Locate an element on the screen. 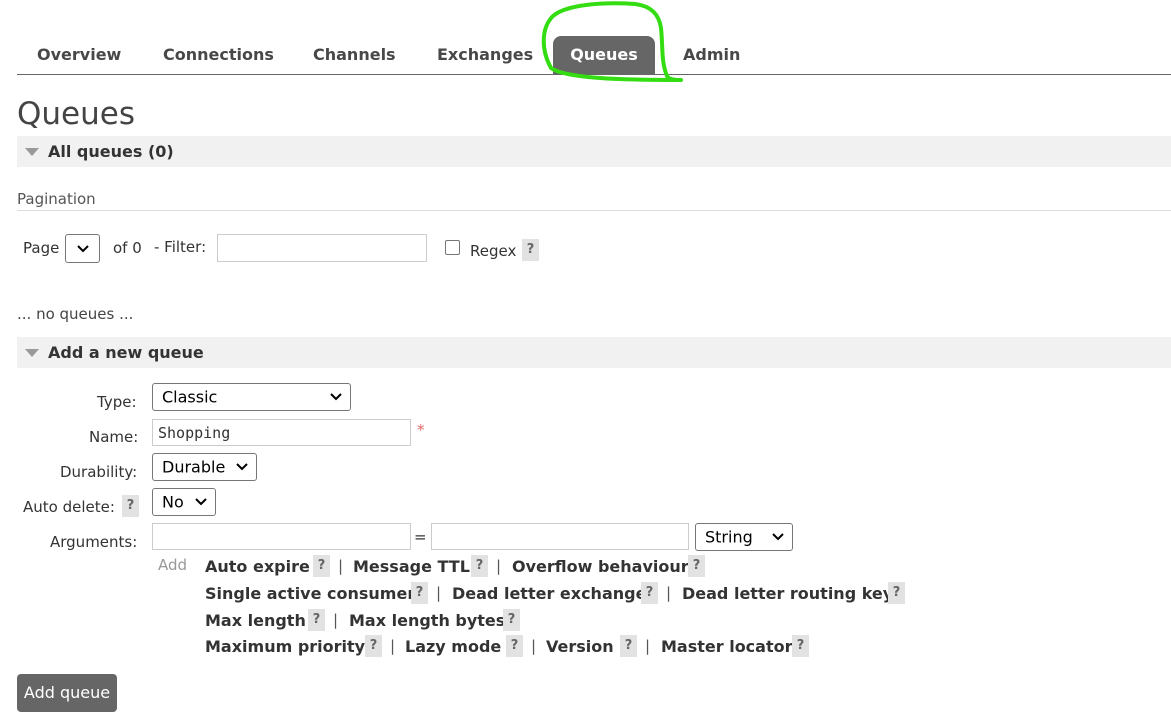 This screenshot has width=1171, height=721. tab-admin: Admin is located at coordinates (711, 55).